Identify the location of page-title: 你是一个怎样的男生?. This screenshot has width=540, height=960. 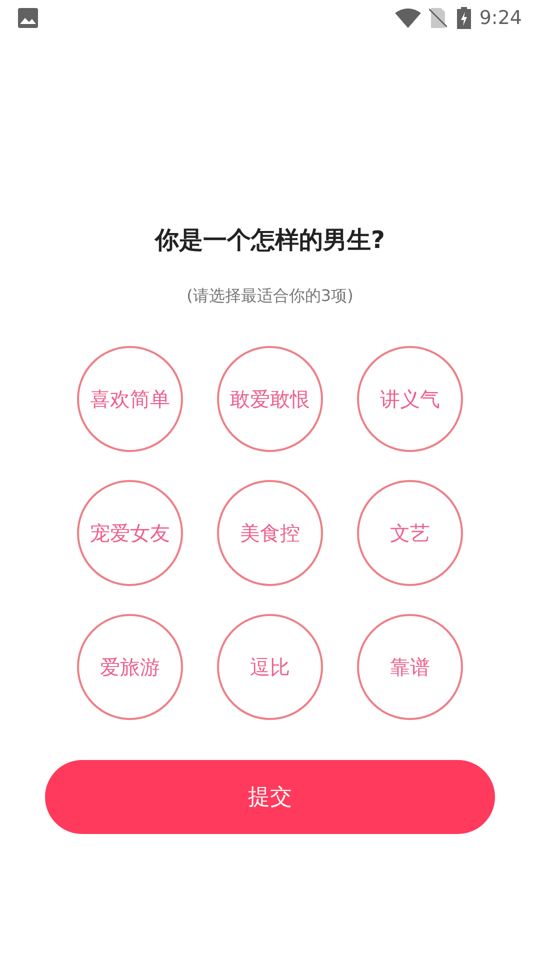
(270, 240).